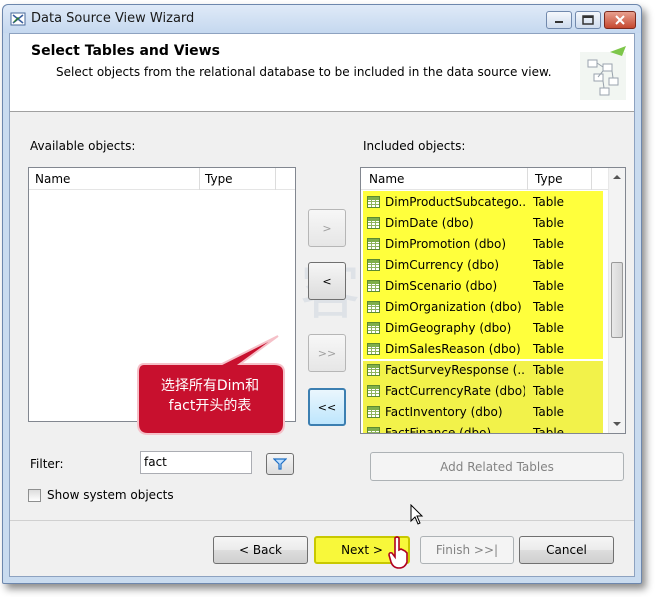 This screenshot has width=657, height=597. I want to click on maximize-icon, so click(588, 20).